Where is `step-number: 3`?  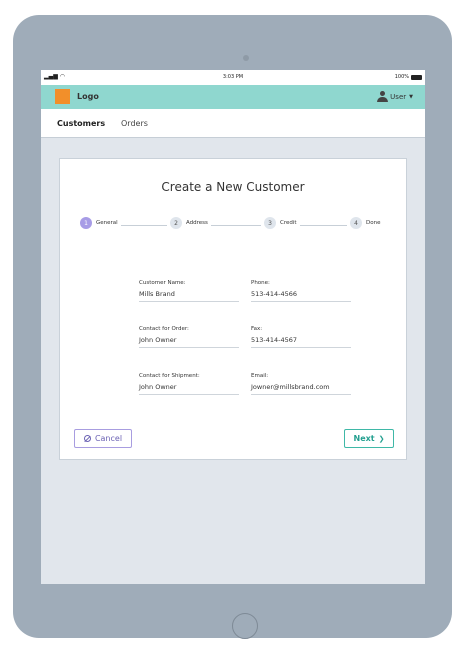 step-number: 3 is located at coordinates (270, 223).